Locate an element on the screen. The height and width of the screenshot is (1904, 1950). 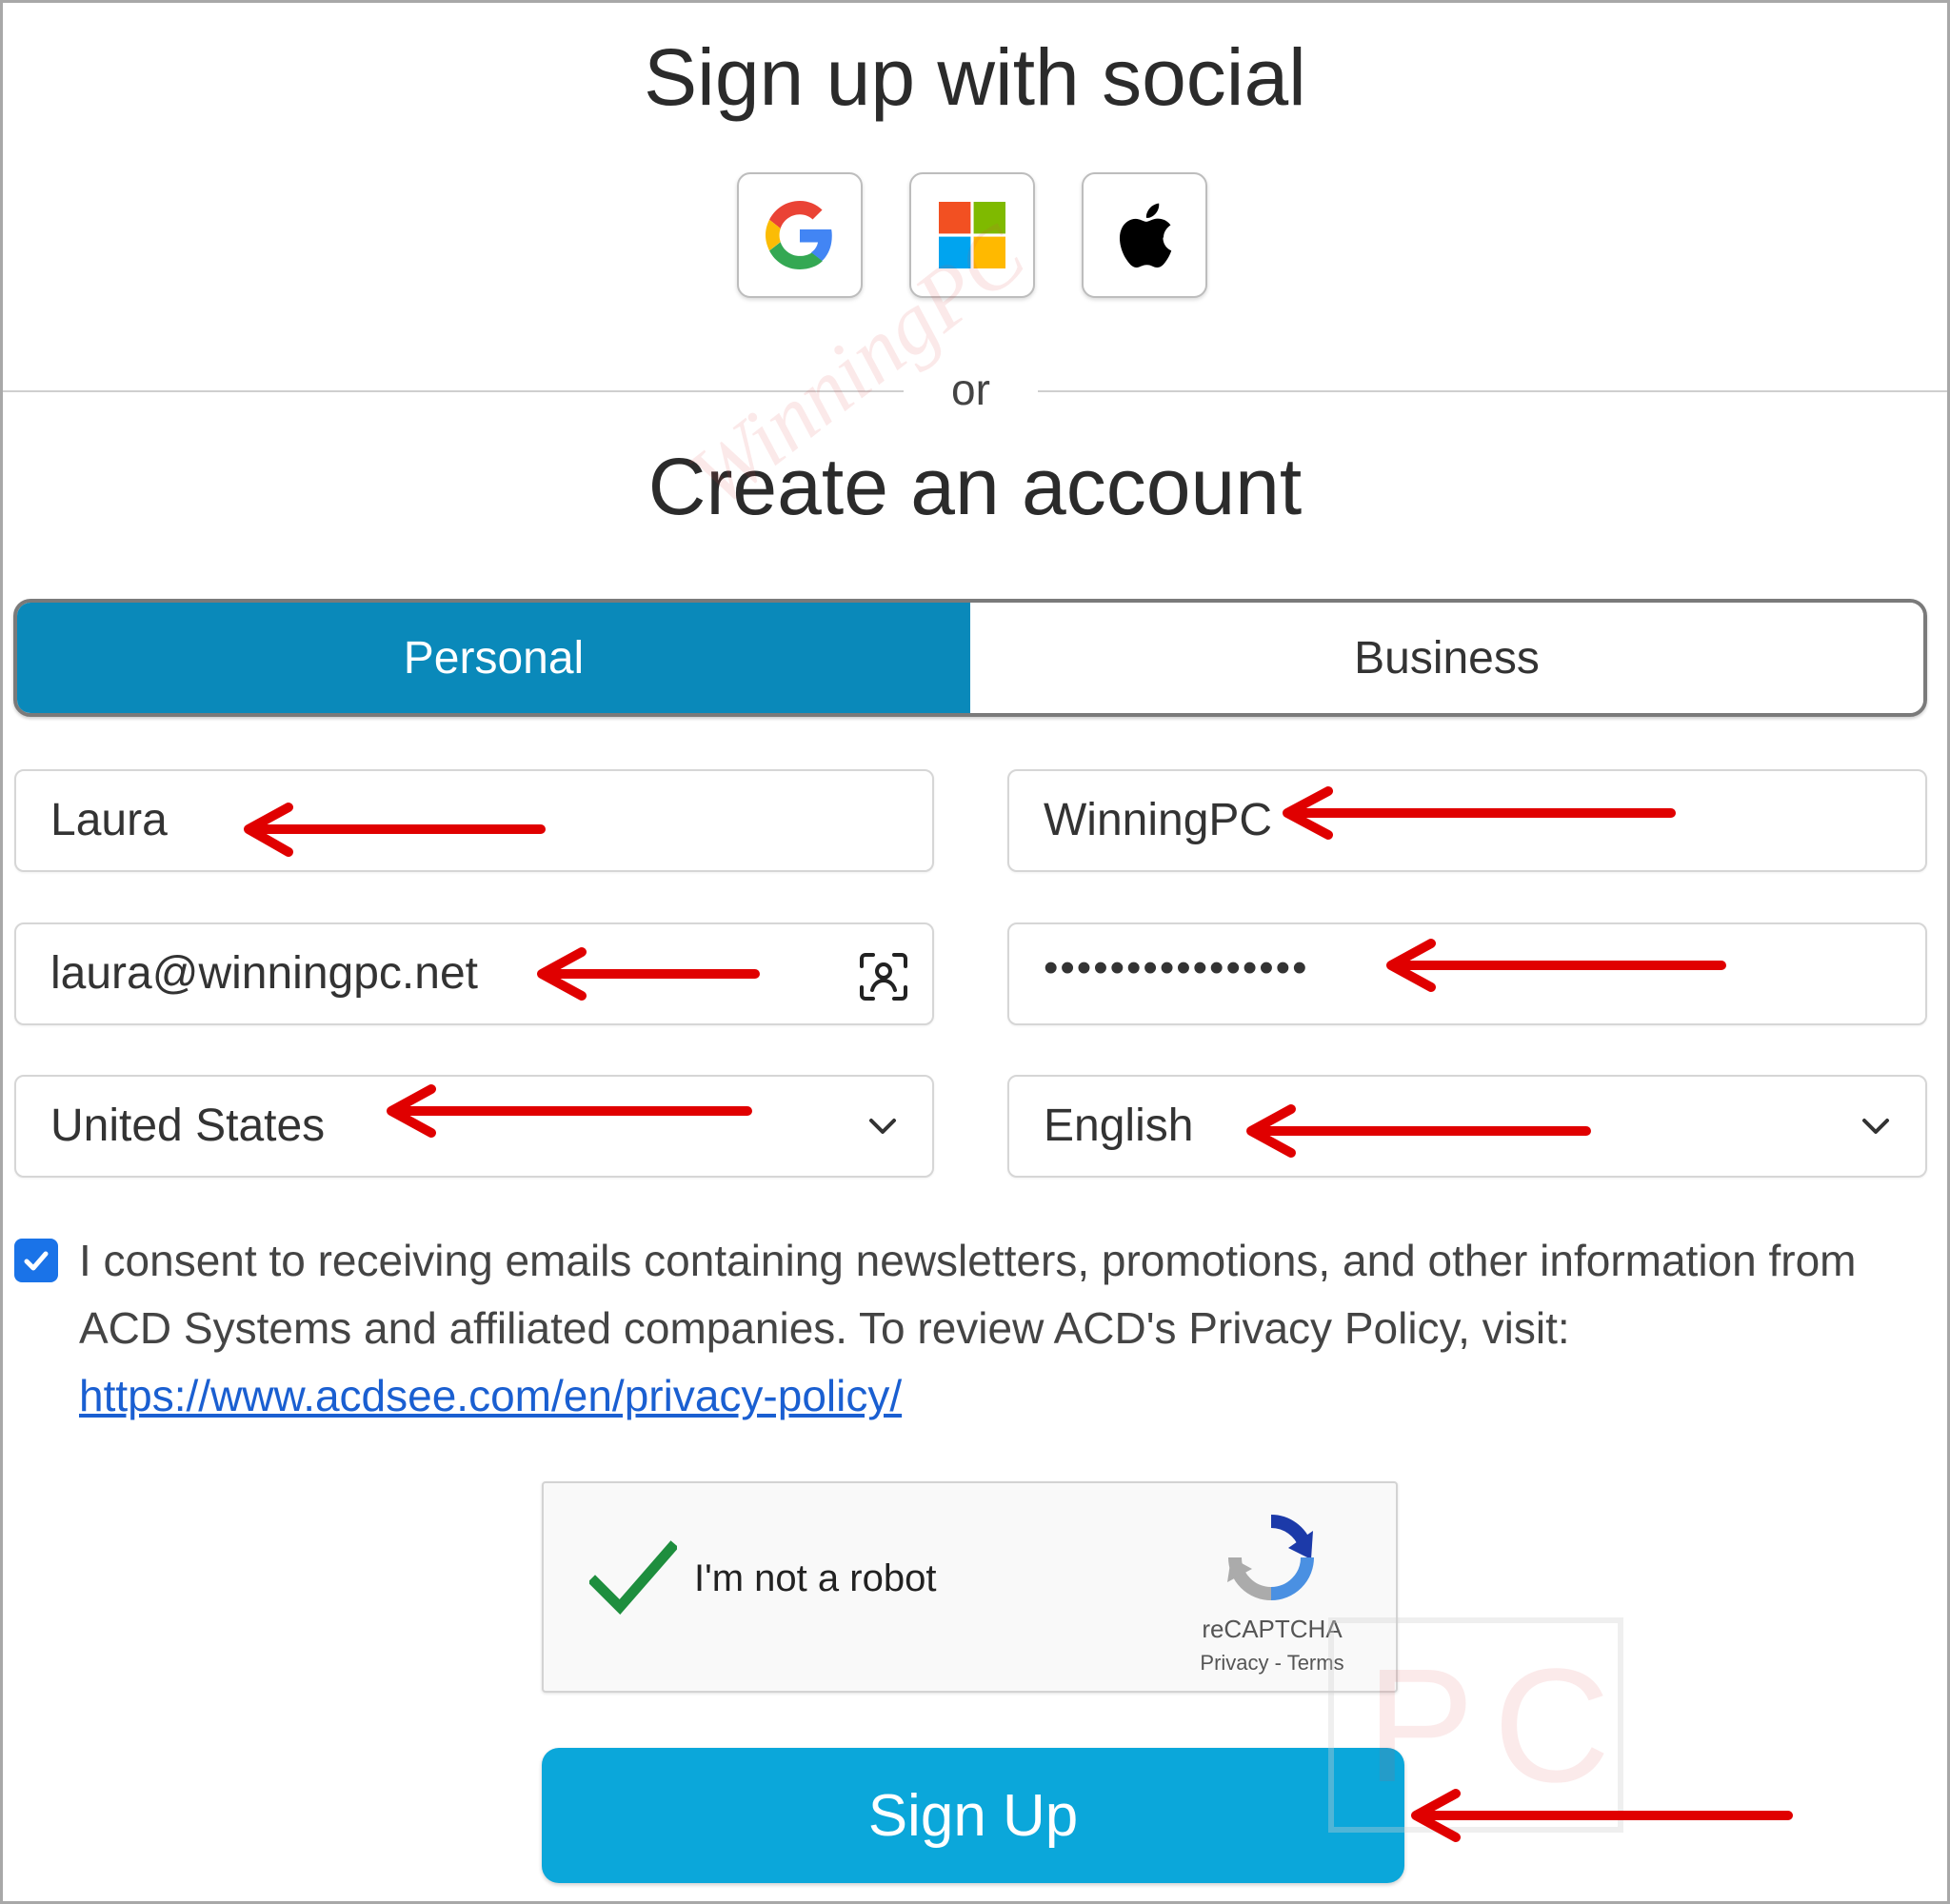
create-account-heading: Create an account is located at coordinates (975, 486).